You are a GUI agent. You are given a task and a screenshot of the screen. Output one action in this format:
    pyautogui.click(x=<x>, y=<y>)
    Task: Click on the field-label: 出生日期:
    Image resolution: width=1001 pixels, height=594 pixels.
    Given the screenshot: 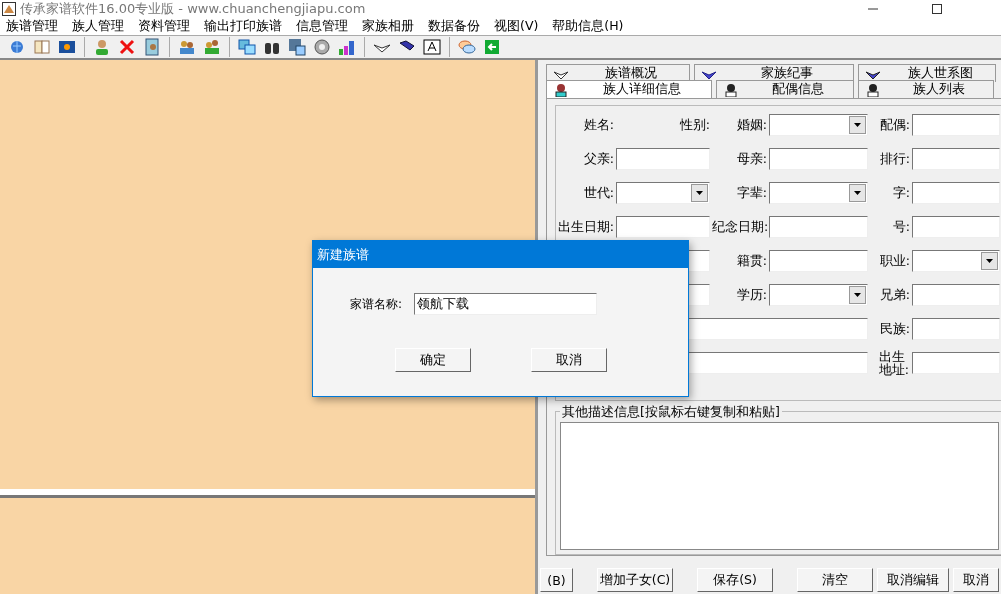 What is the action you would take?
    pyautogui.click(x=585, y=227)
    